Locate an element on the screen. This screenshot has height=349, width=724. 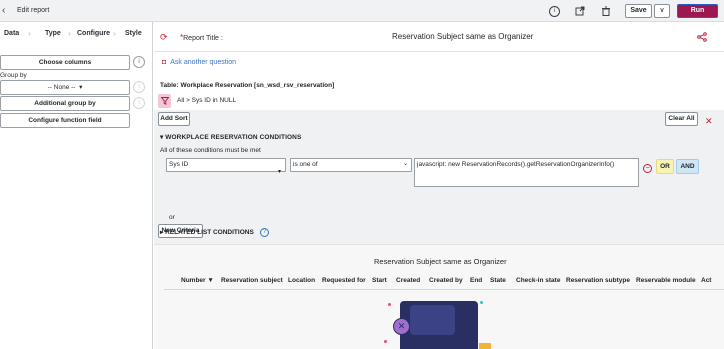
trash-icon is located at coordinates (605, 11).